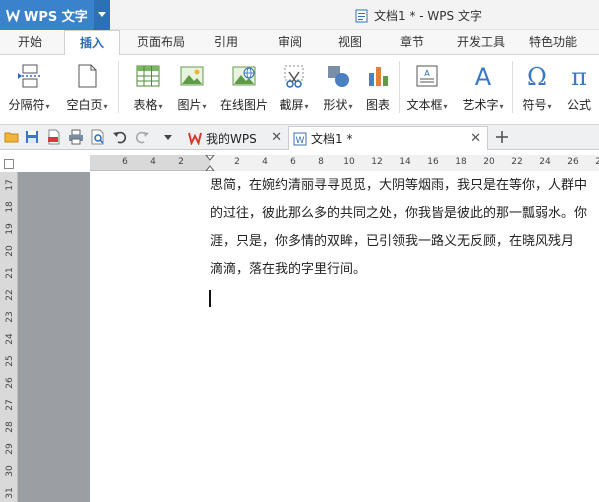 The height and width of the screenshot is (502, 599). I want to click on ruler-number: 23, so click(10, 317).